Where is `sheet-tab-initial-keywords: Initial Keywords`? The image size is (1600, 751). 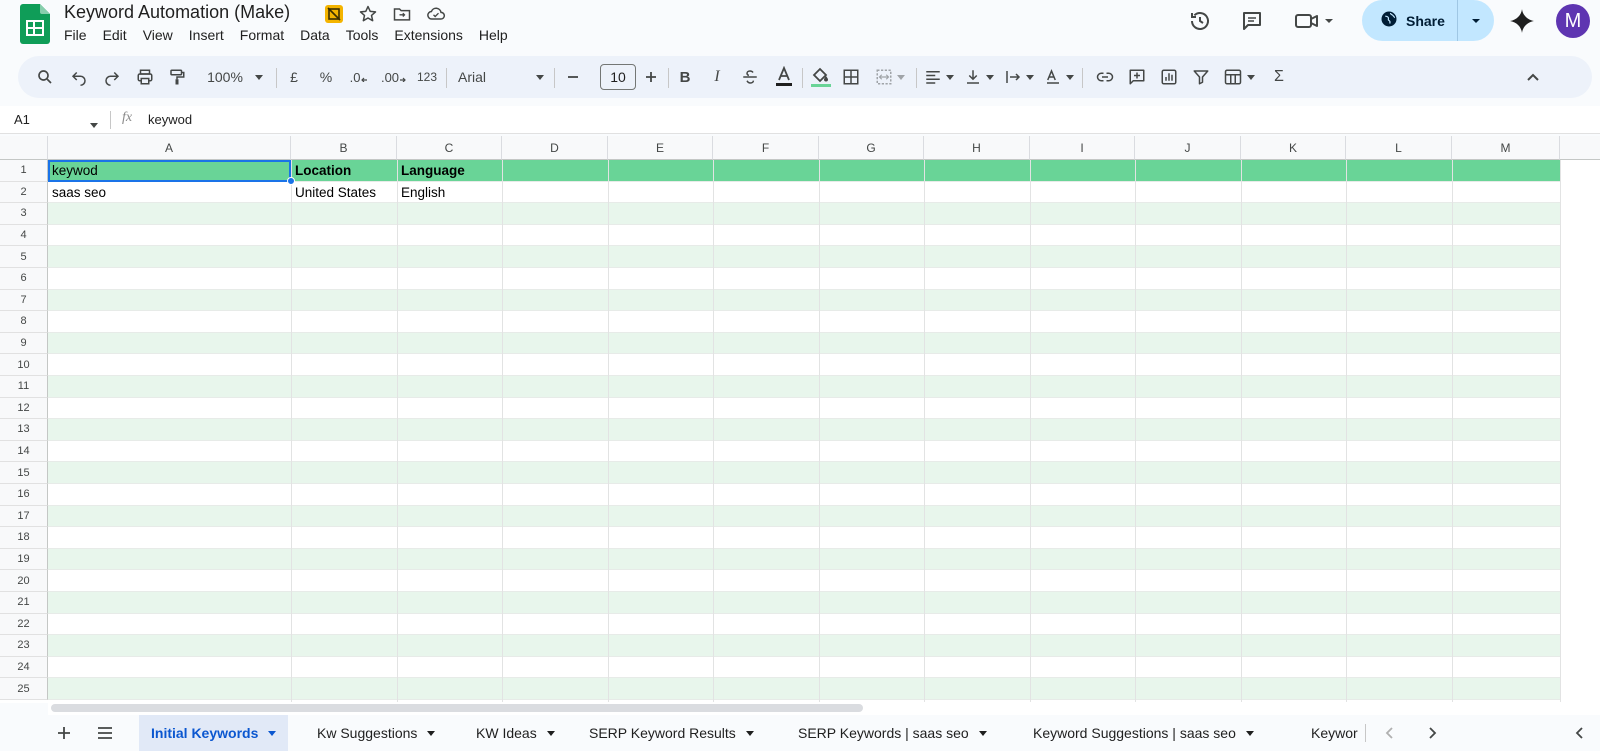
sheet-tab-initial-keywords: Initial Keywords is located at coordinates (214, 733).